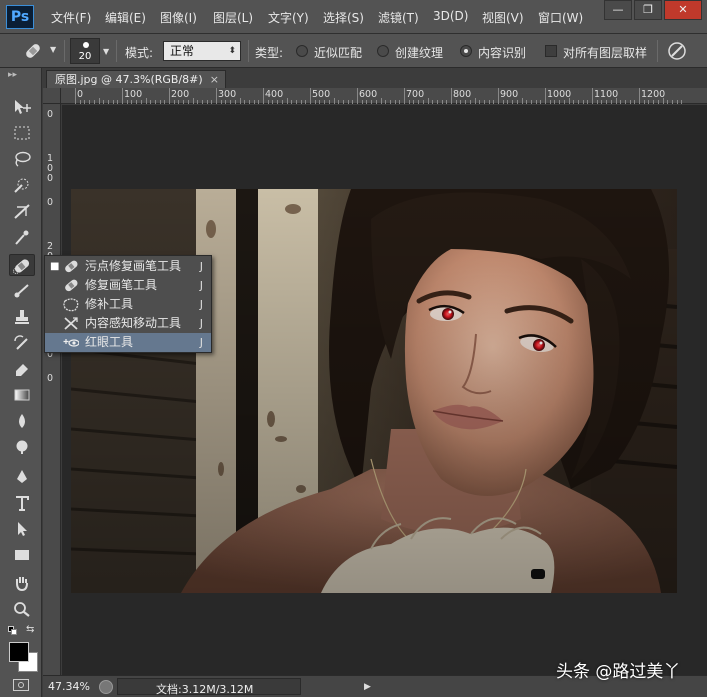  What do you see at coordinates (21, 685) in the screenshot?
I see `quick-mask-icon` at bounding box center [21, 685].